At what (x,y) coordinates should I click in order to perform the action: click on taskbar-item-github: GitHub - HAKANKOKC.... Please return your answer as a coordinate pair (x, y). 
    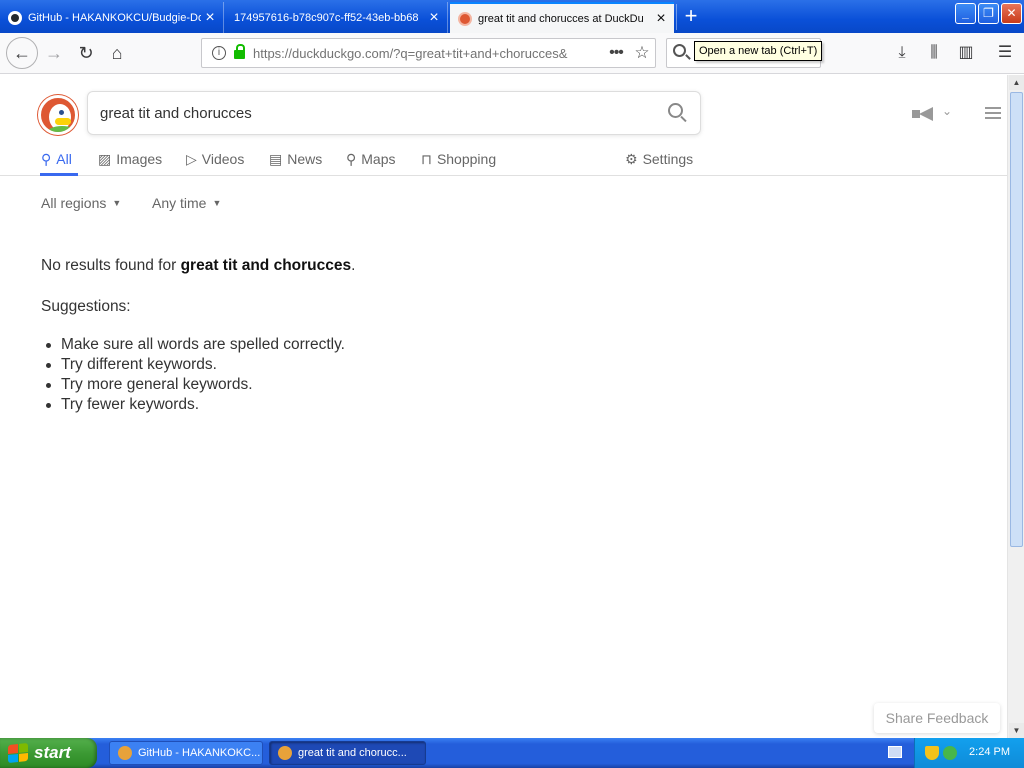
    Looking at the image, I should click on (186, 753).